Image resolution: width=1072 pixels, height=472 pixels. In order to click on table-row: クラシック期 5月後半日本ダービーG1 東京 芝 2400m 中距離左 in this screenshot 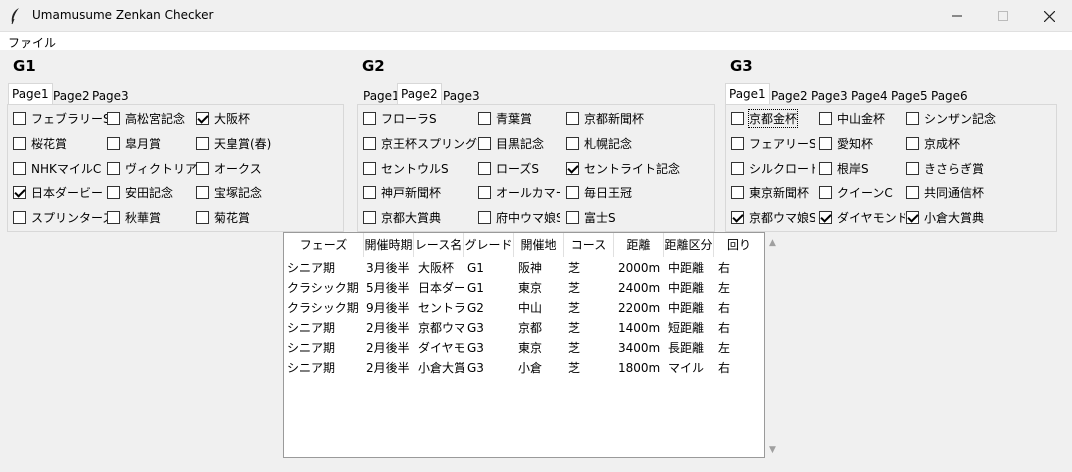, I will do `click(524, 288)`.